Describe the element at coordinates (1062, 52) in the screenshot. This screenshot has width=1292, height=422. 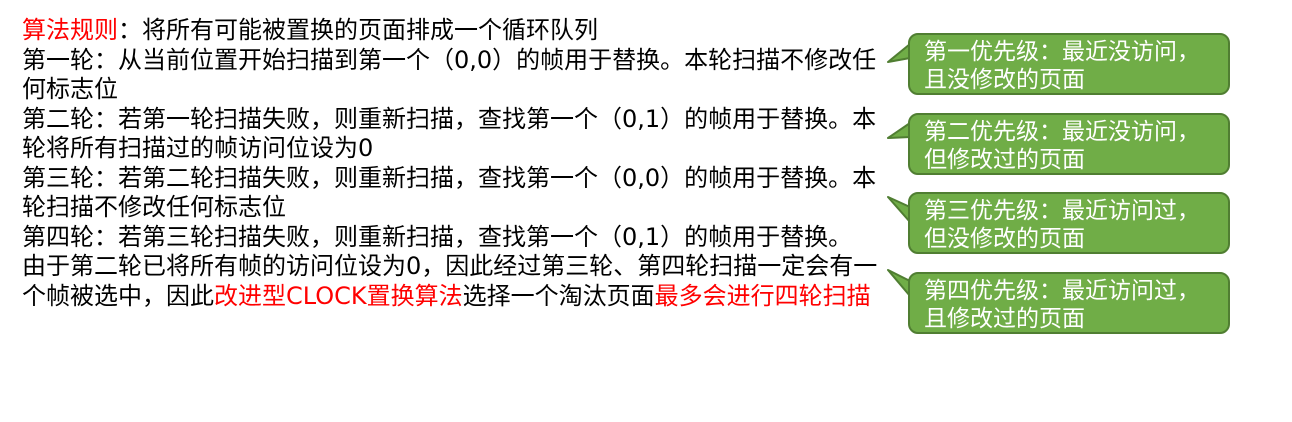
I see `priority-1-line-1: 第一优先级：最近没访问，` at that location.